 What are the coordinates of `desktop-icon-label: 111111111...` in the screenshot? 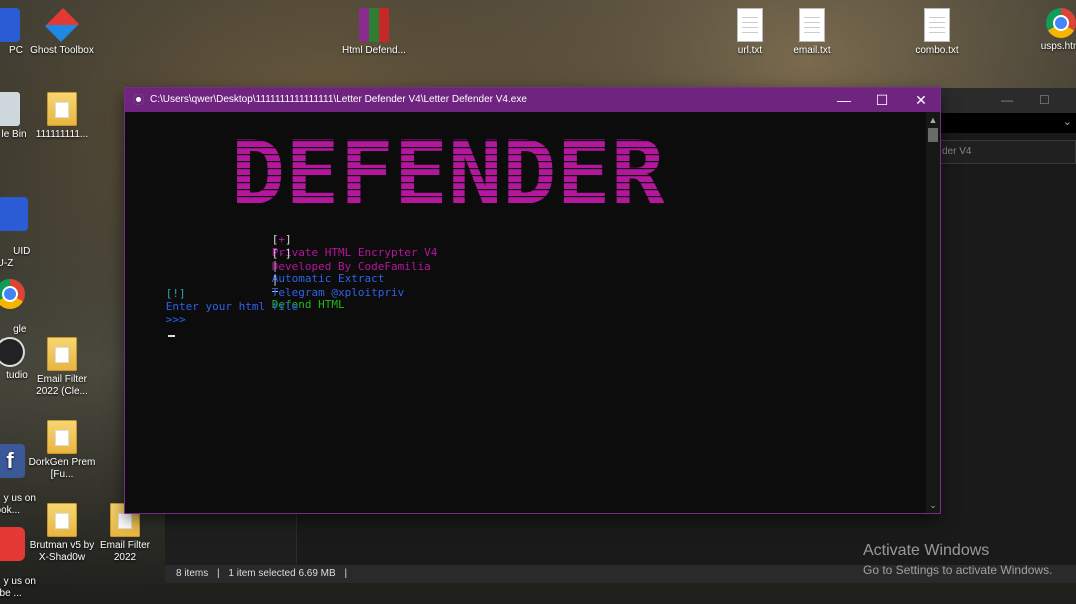 It's located at (62, 134).